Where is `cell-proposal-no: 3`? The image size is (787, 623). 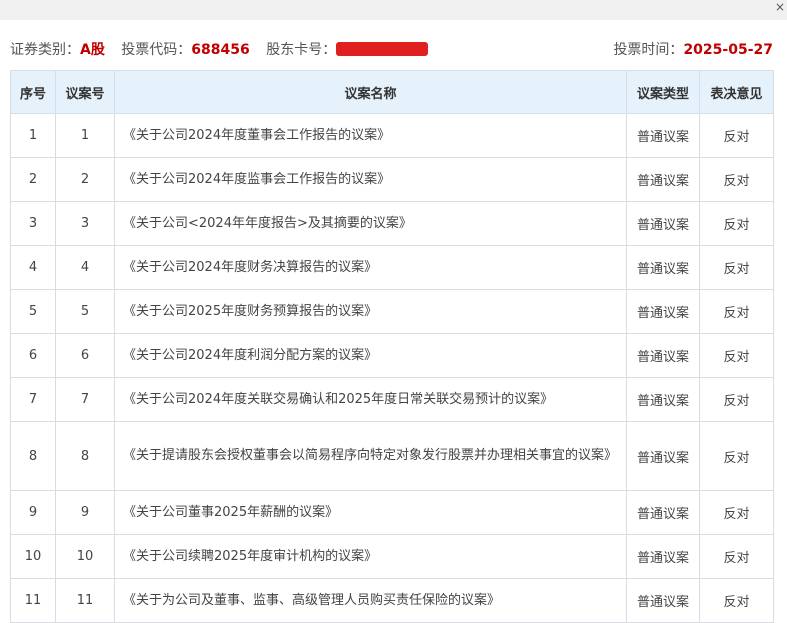 cell-proposal-no: 3 is located at coordinates (85, 223).